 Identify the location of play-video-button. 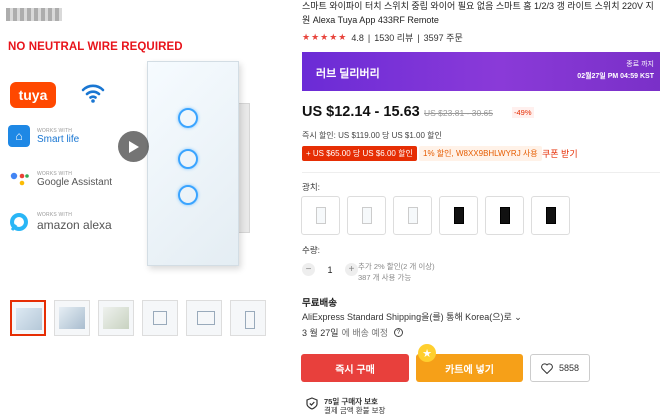
(133, 146).